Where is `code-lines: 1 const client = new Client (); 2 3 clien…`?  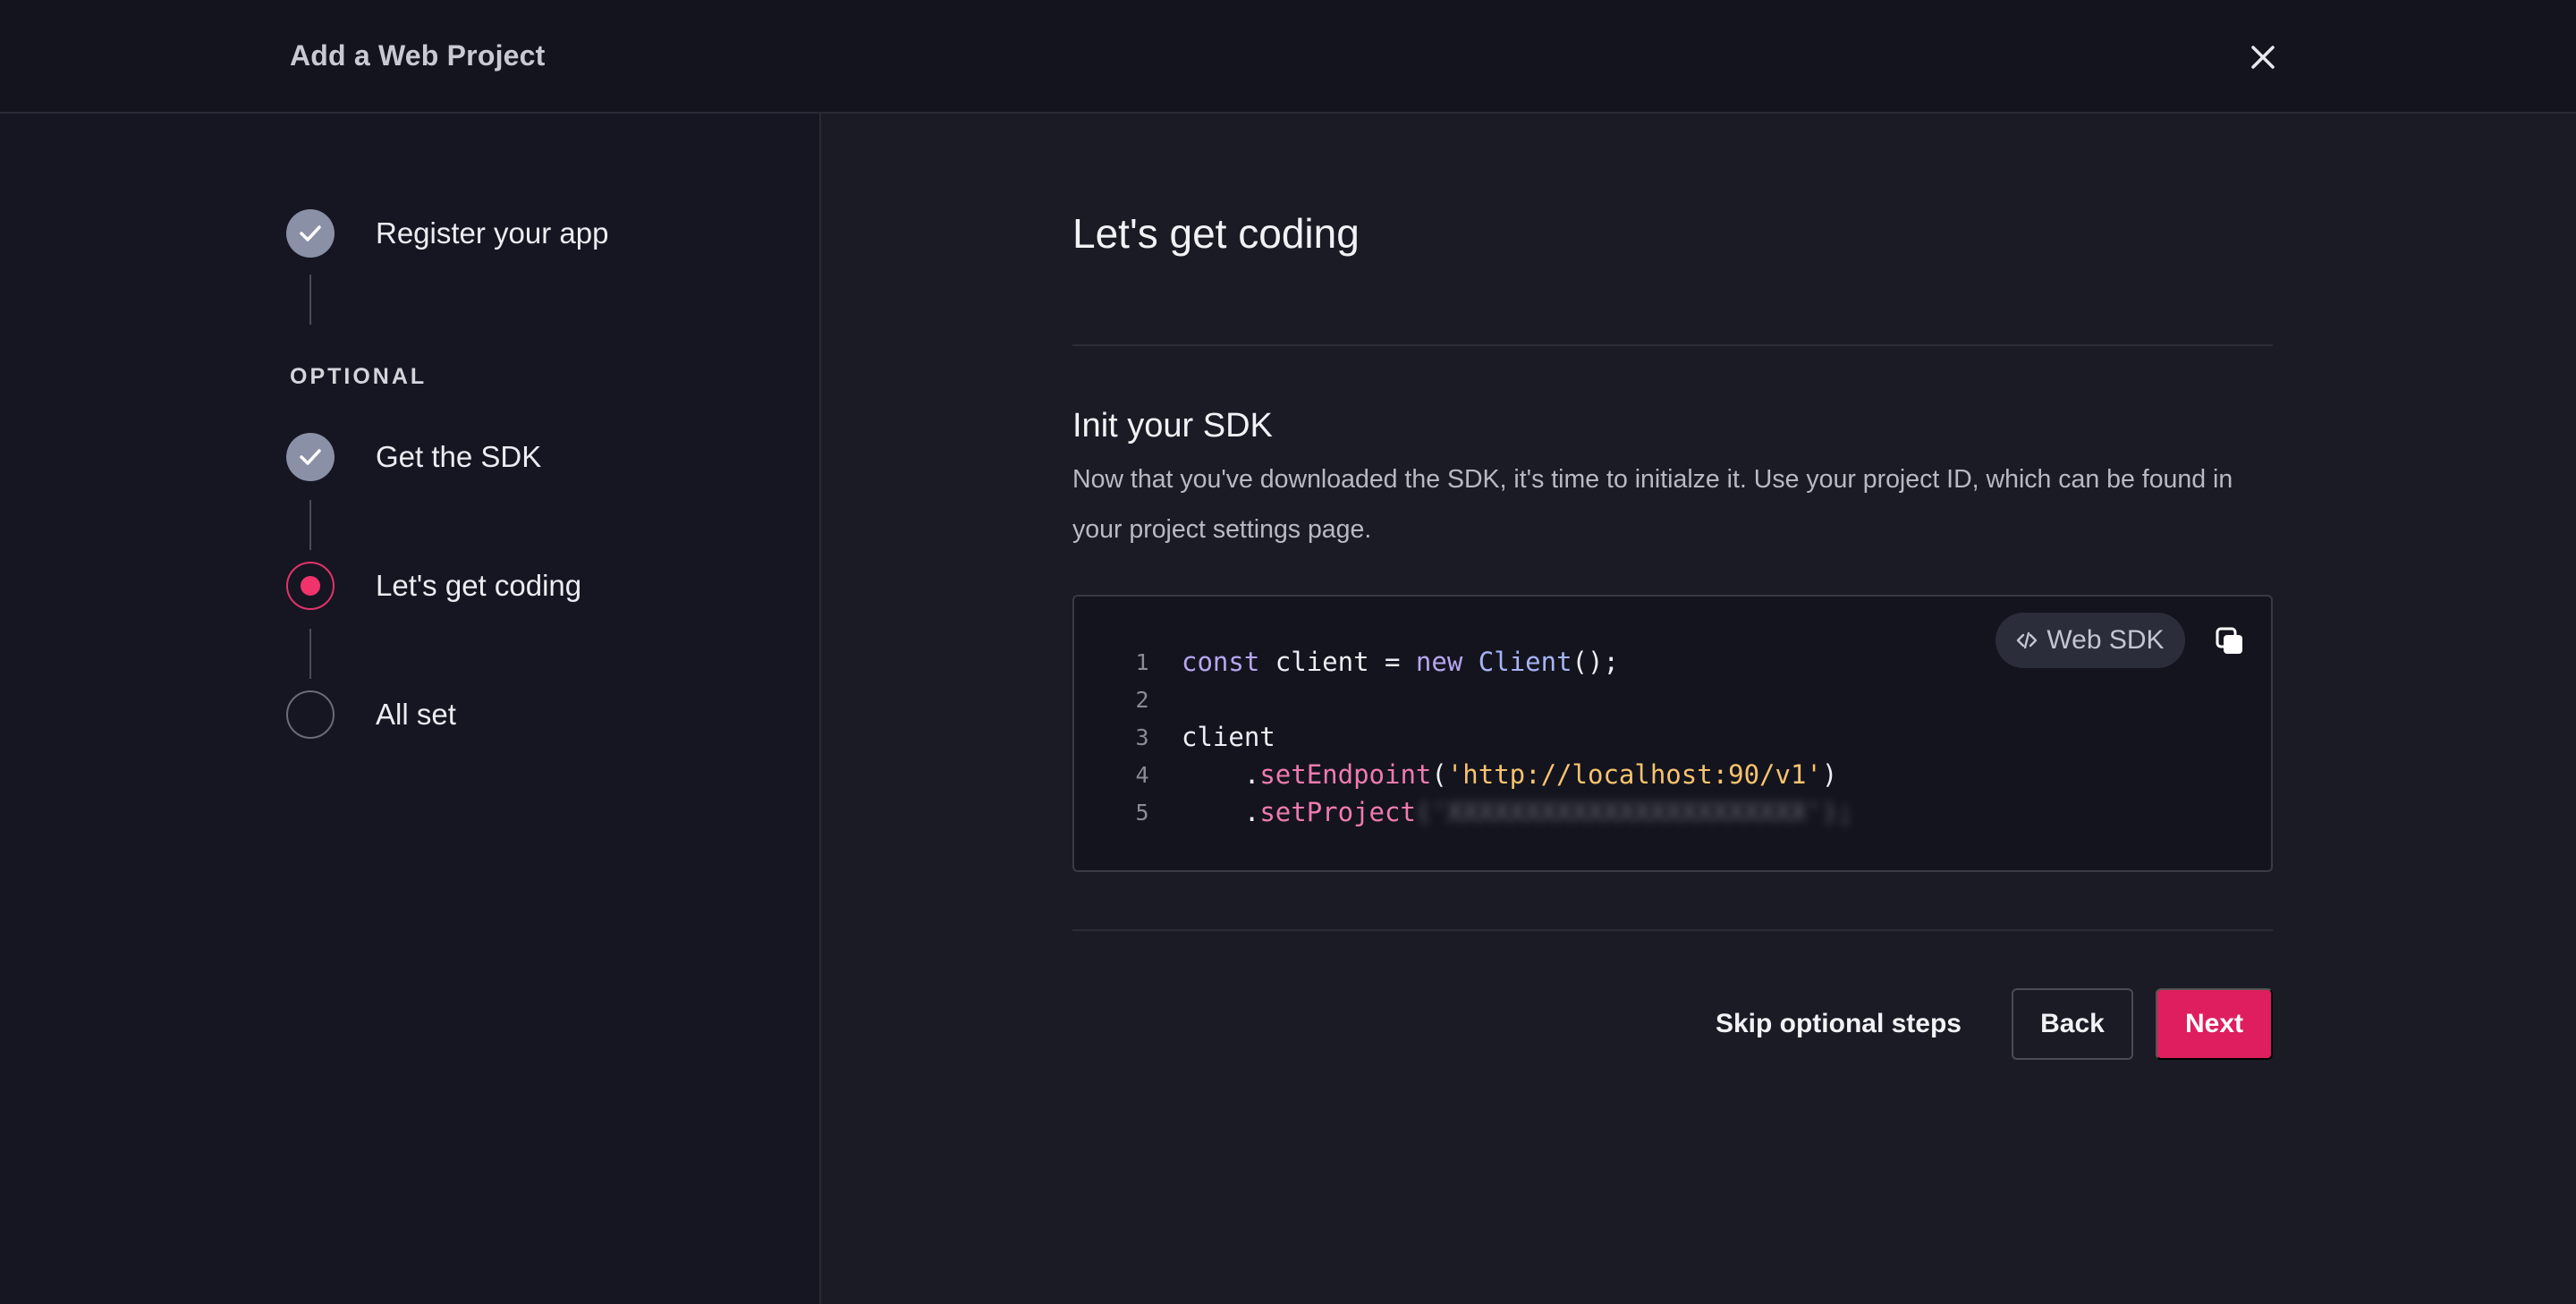 code-lines: 1 const client = new Client (); 2 3 clien… is located at coordinates (1488, 737).